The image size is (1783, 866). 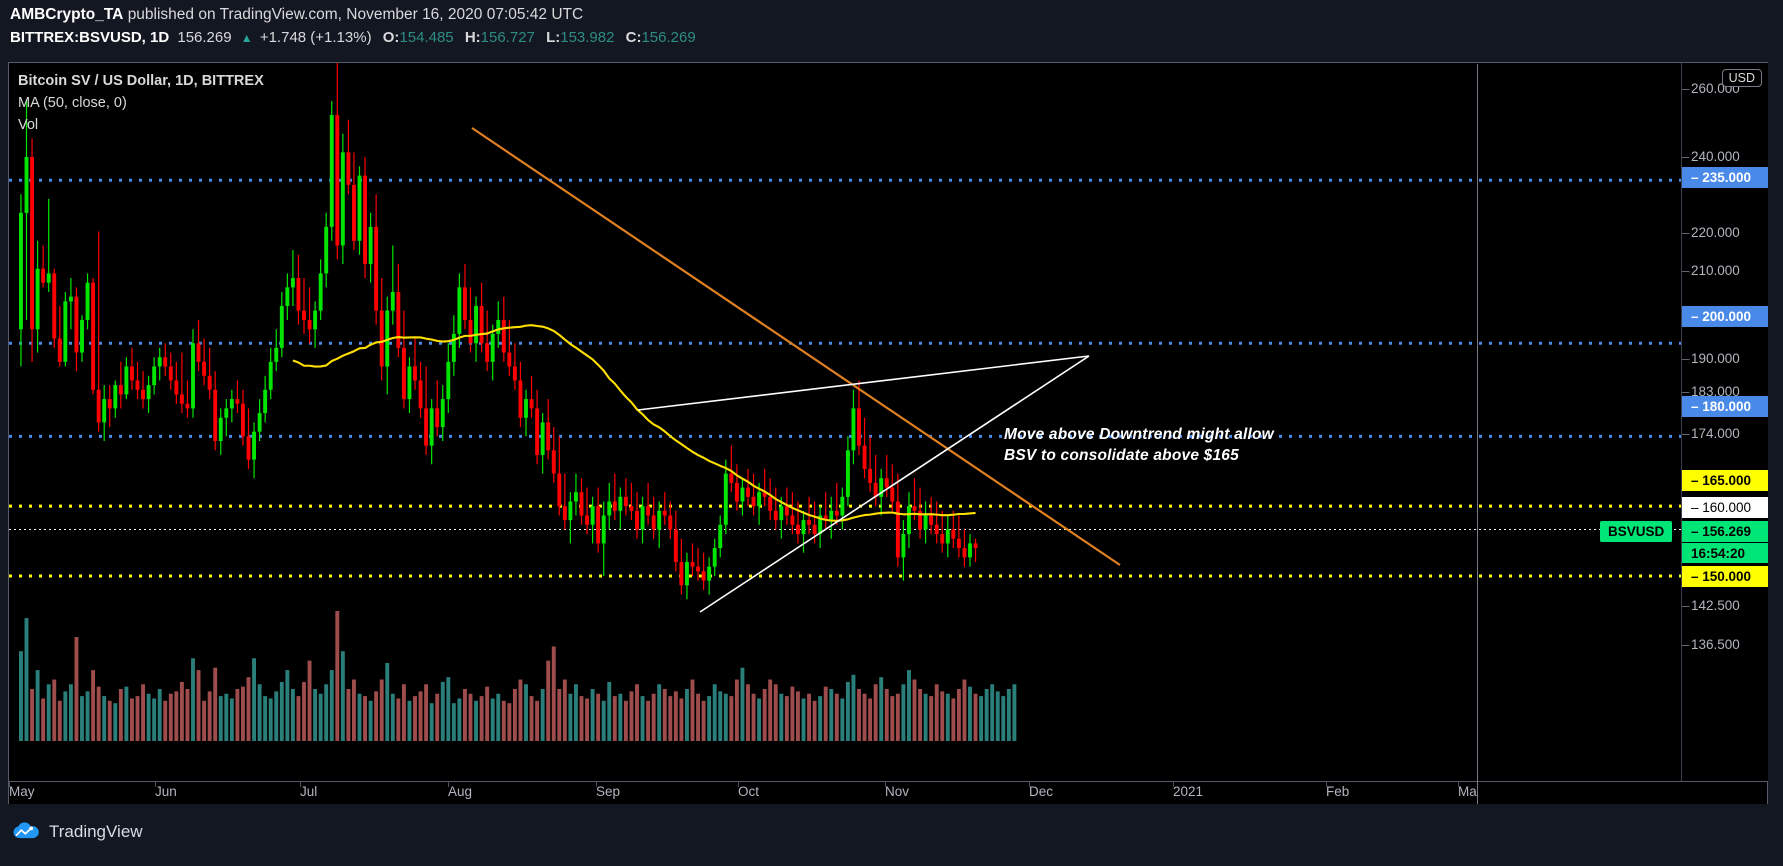 What do you see at coordinates (204, 37) in the screenshot?
I see `last-price: 156.269` at bounding box center [204, 37].